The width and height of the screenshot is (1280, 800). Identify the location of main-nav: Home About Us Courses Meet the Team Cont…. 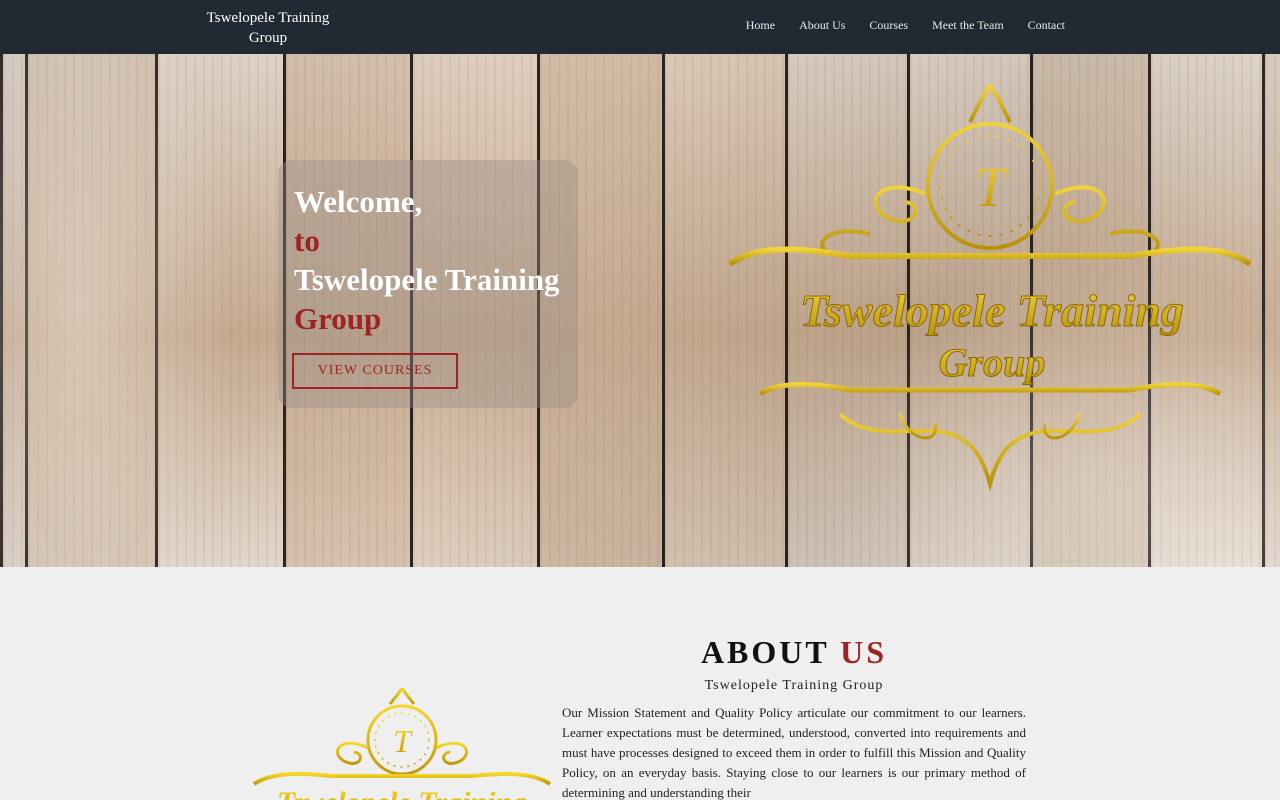
(905, 25).